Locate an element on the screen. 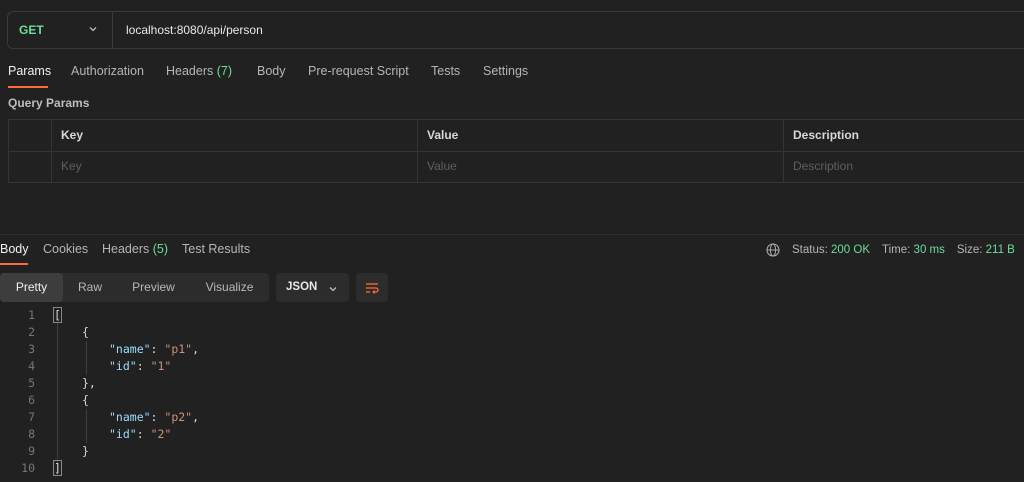  column-header-key: Key is located at coordinates (234, 135).